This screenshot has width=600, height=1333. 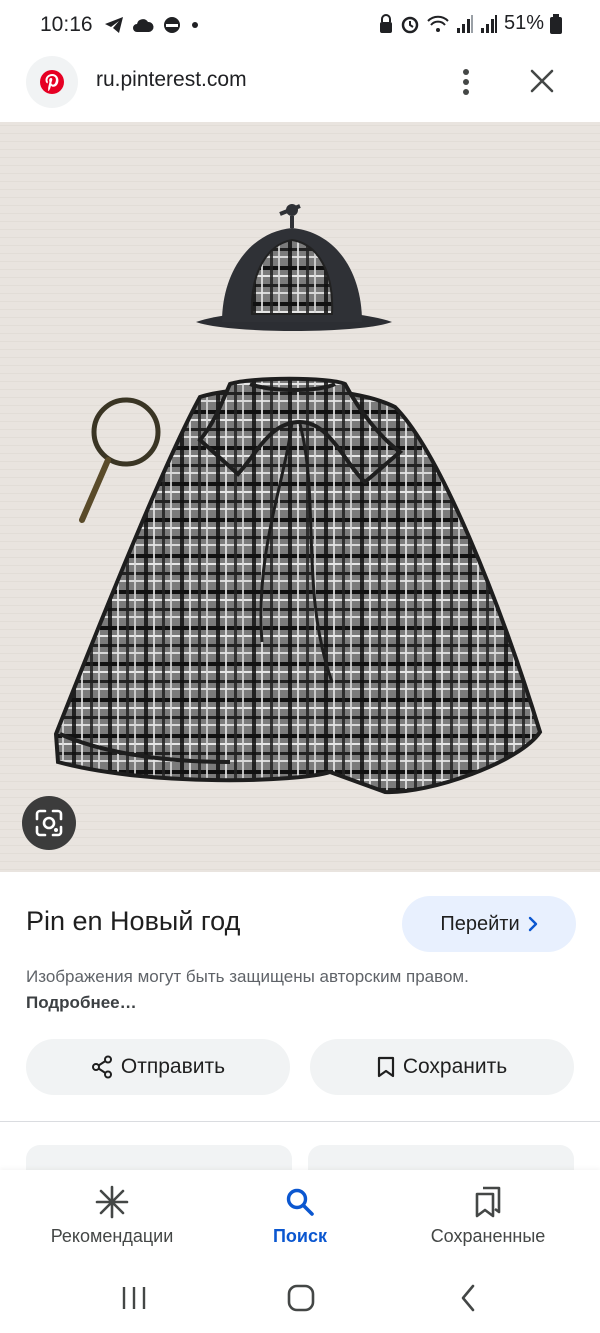 What do you see at coordinates (300, 1202) in the screenshot?
I see `search-icon` at bounding box center [300, 1202].